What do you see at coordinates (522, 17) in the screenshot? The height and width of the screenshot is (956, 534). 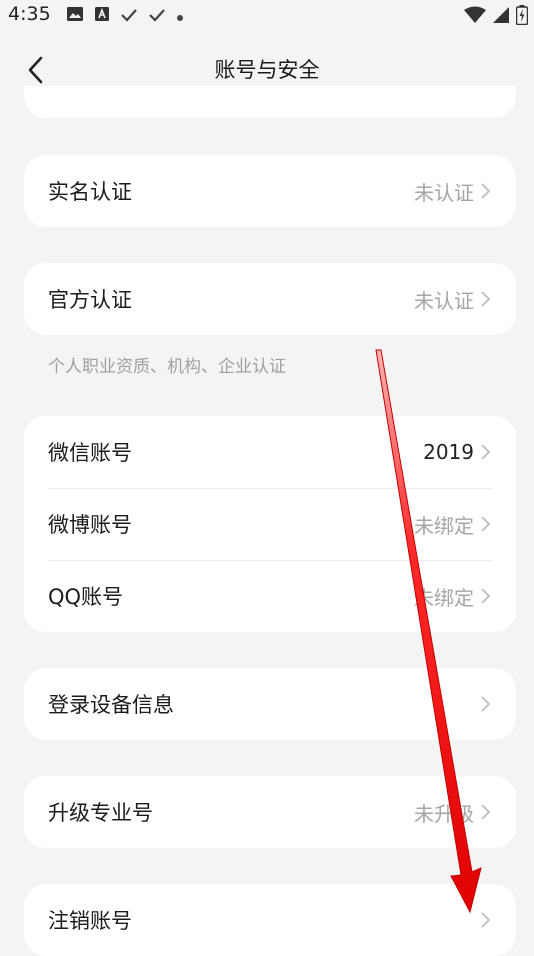 I see `battery-charging-icon` at bounding box center [522, 17].